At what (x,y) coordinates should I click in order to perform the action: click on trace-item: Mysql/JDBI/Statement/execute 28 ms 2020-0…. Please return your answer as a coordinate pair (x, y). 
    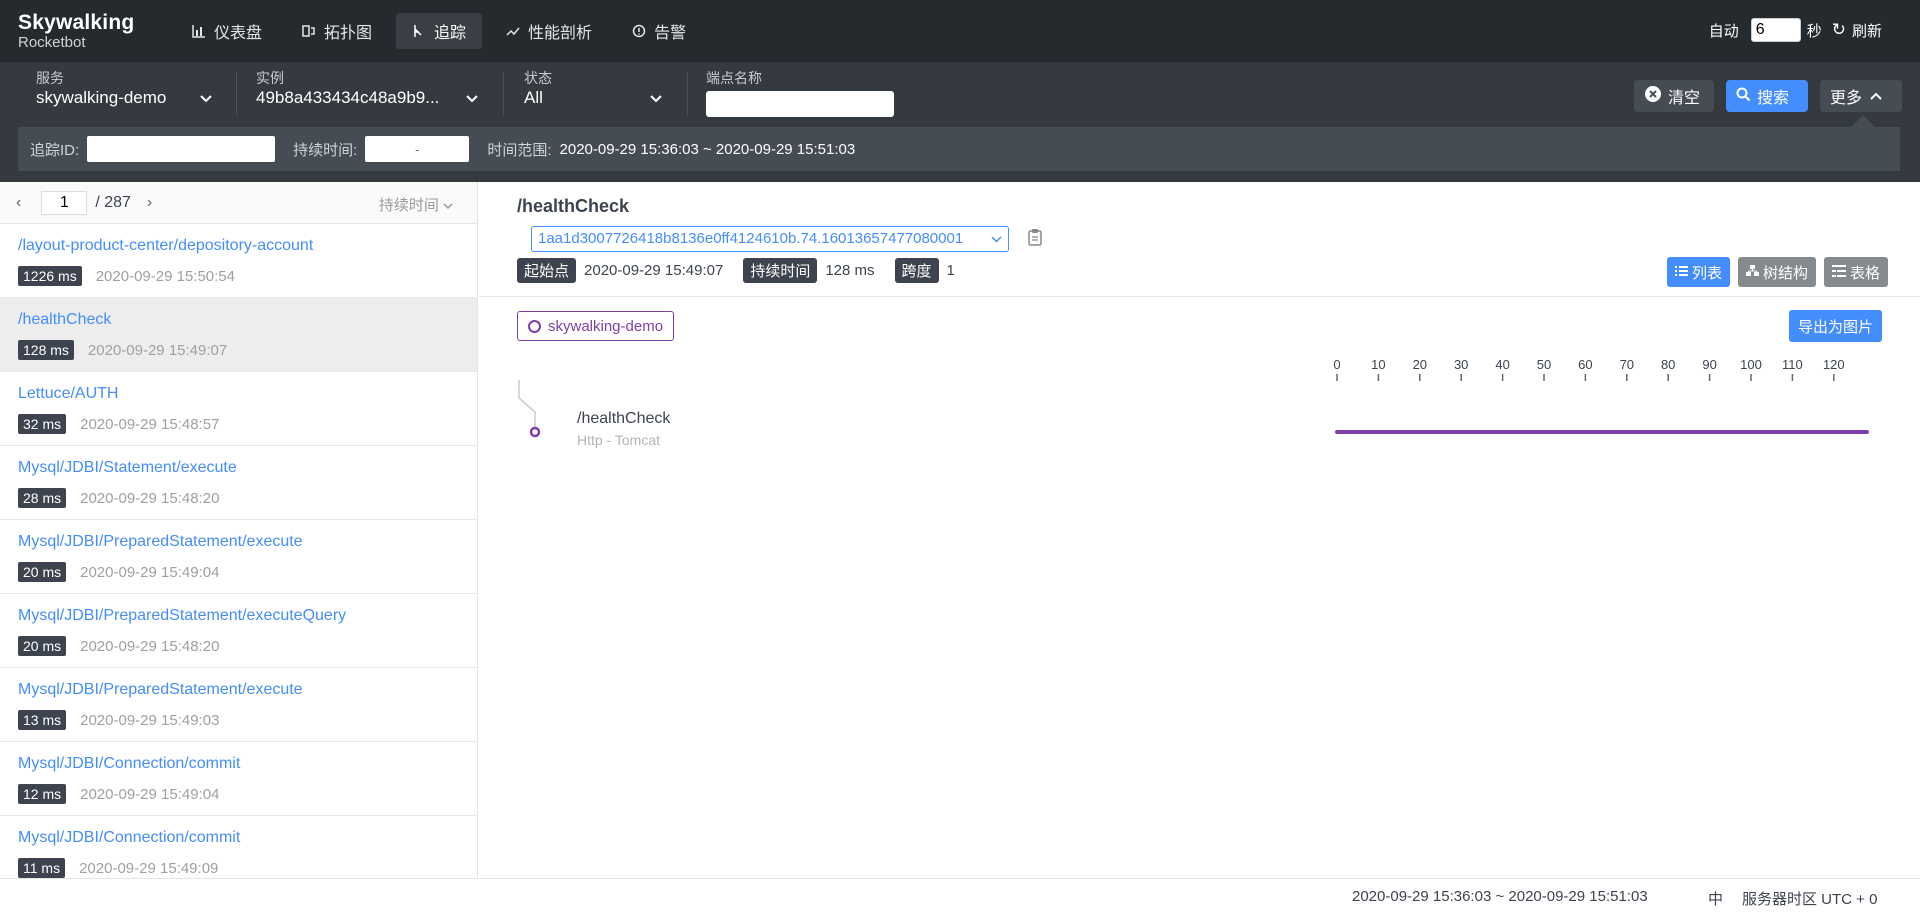
    Looking at the image, I should click on (238, 483).